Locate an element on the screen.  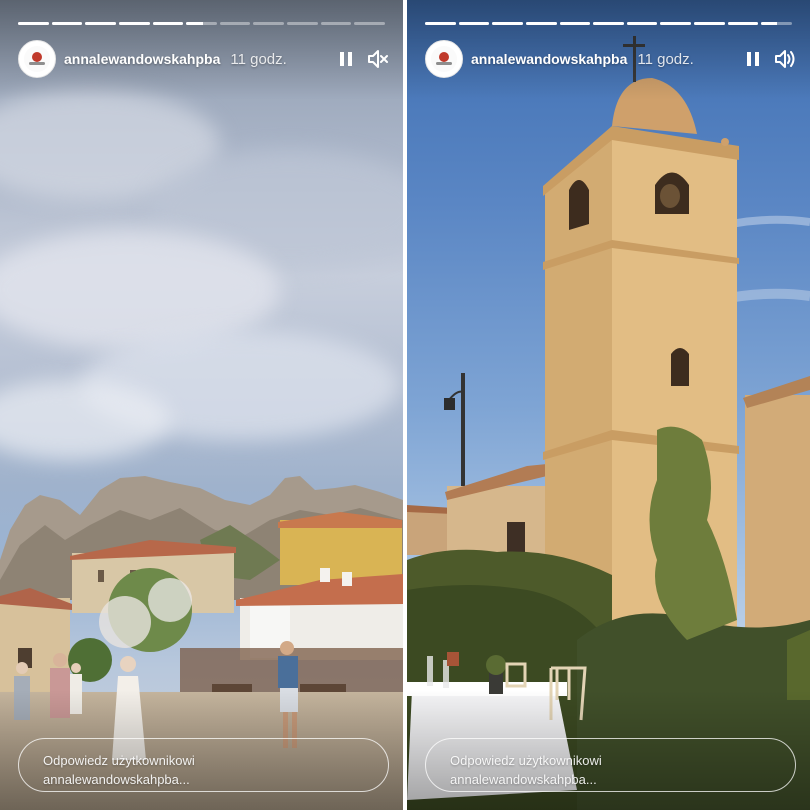
speaker-muted-icon is located at coordinates (378, 59).